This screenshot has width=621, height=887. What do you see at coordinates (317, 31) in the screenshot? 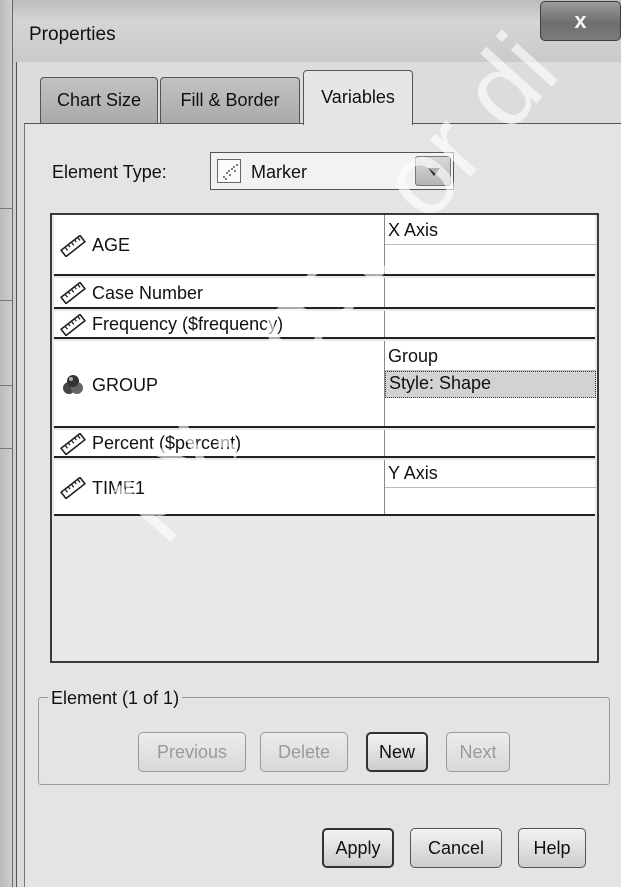
I see `title-bar: Properties` at bounding box center [317, 31].